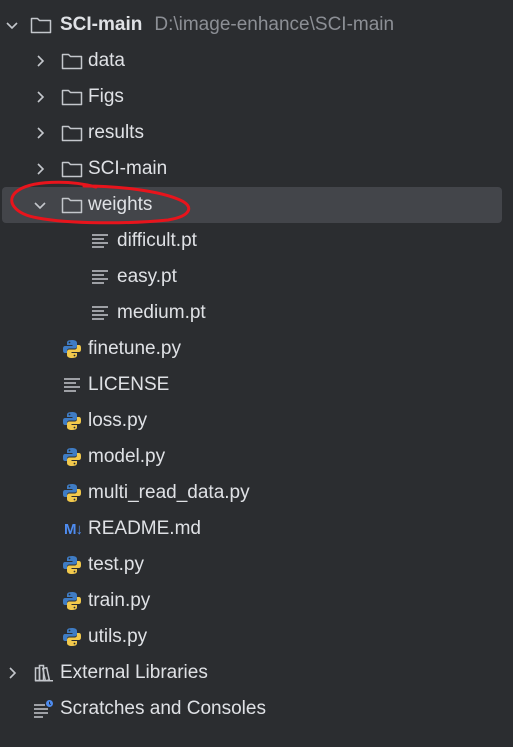 This screenshot has width=513, height=747. What do you see at coordinates (256, 349) in the screenshot?
I see `tree-row-file-finetune-py: finetune.py` at bounding box center [256, 349].